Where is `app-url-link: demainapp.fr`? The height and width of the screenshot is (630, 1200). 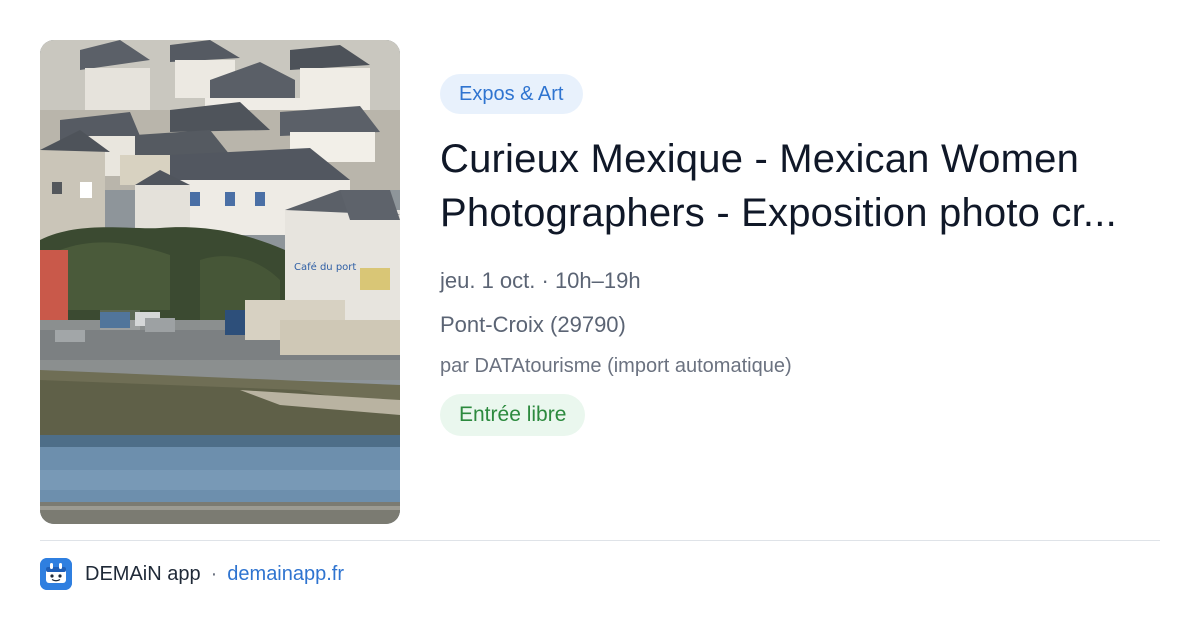
app-url-link: demainapp.fr is located at coordinates (285, 574).